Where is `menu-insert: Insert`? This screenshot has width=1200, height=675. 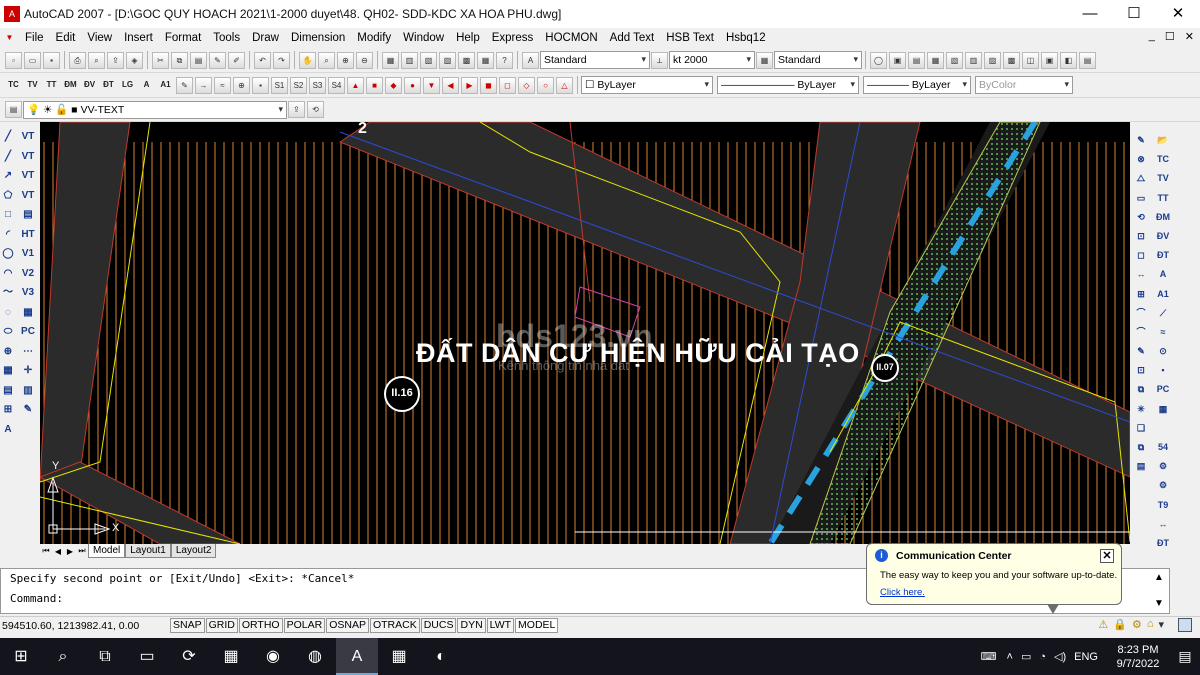 menu-insert: Insert is located at coordinates (138, 38).